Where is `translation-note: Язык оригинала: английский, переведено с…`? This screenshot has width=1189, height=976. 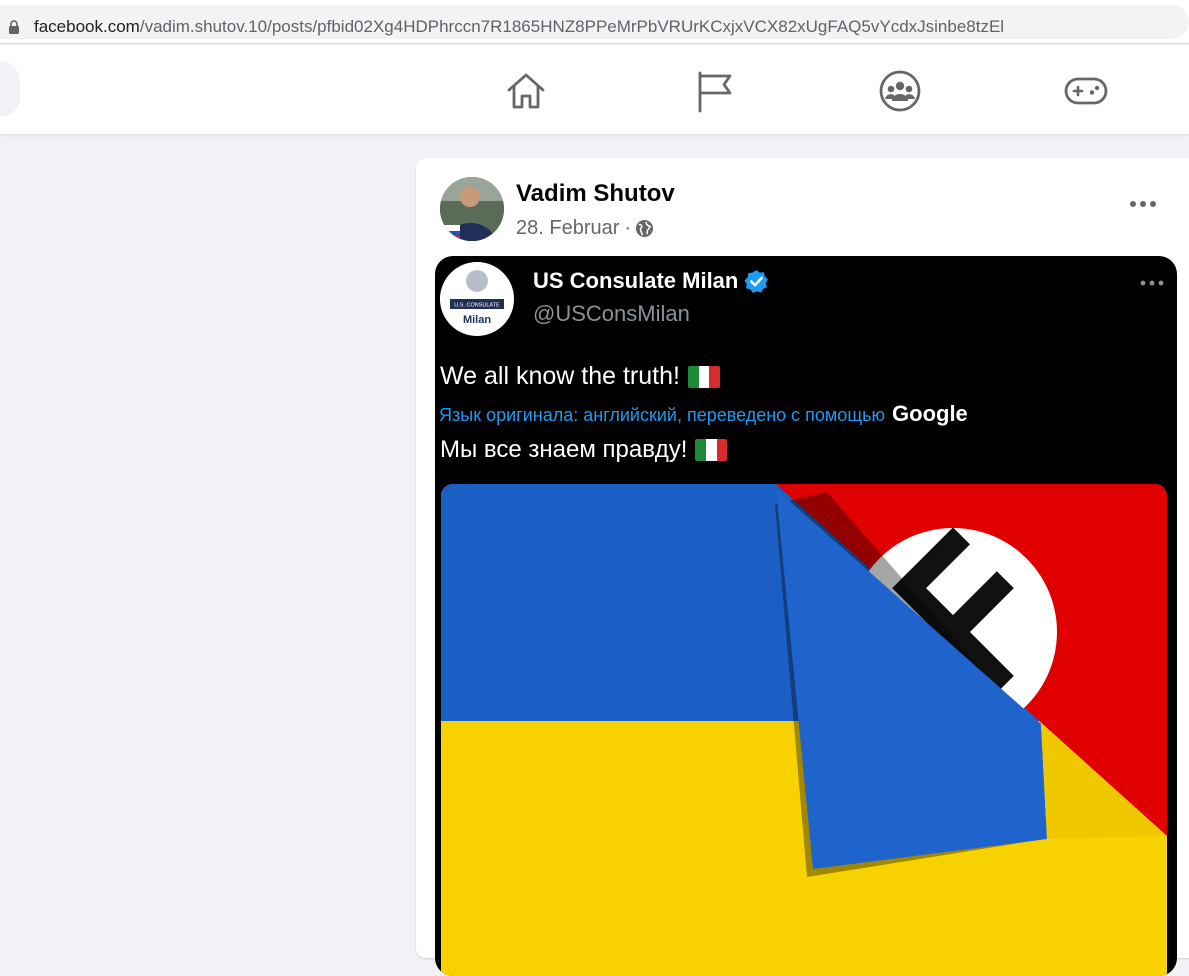 translation-note: Язык оригинала: английский, переведено с… is located at coordinates (703, 414).